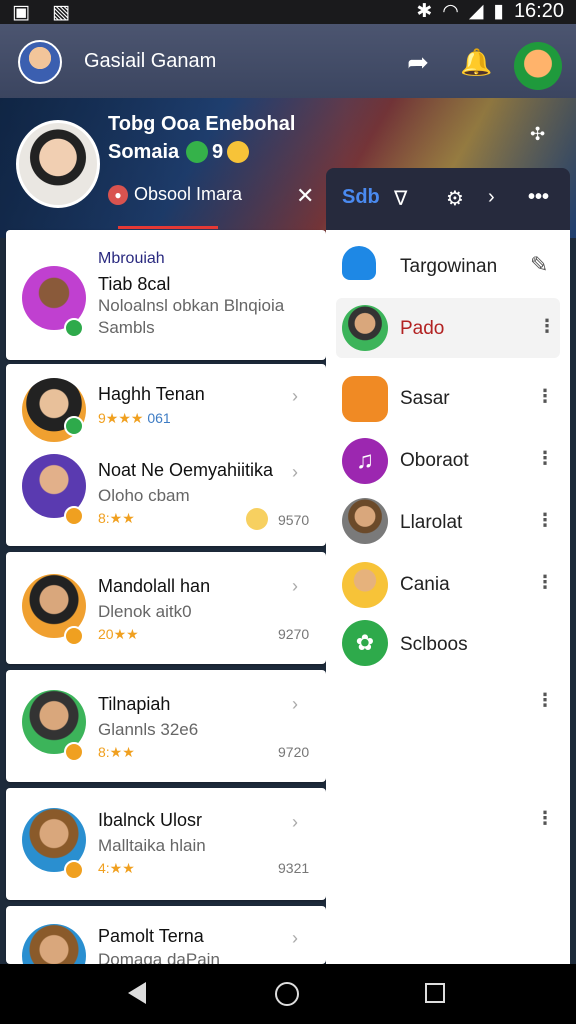 Image resolution: width=576 pixels, height=1024 pixels. Describe the element at coordinates (361, 197) in the screenshot. I see `panel-tab-label: Sdb` at that location.